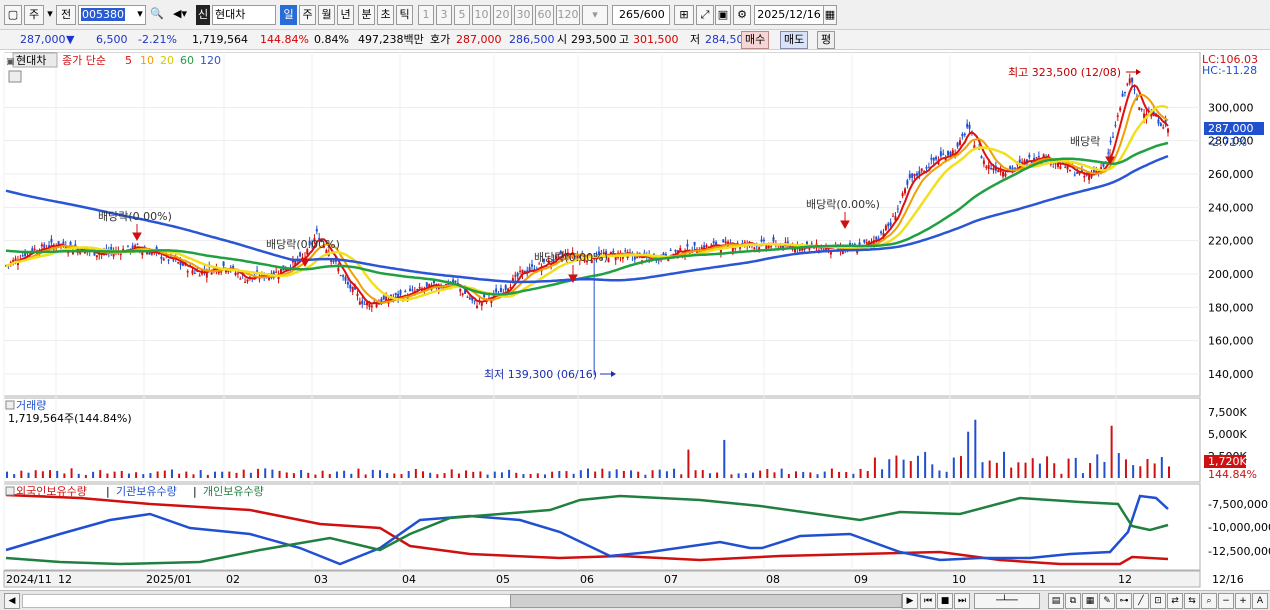 The width and height of the screenshot is (1270, 610). Describe the element at coordinates (267, 601) in the screenshot. I see `scroll-track` at that location.